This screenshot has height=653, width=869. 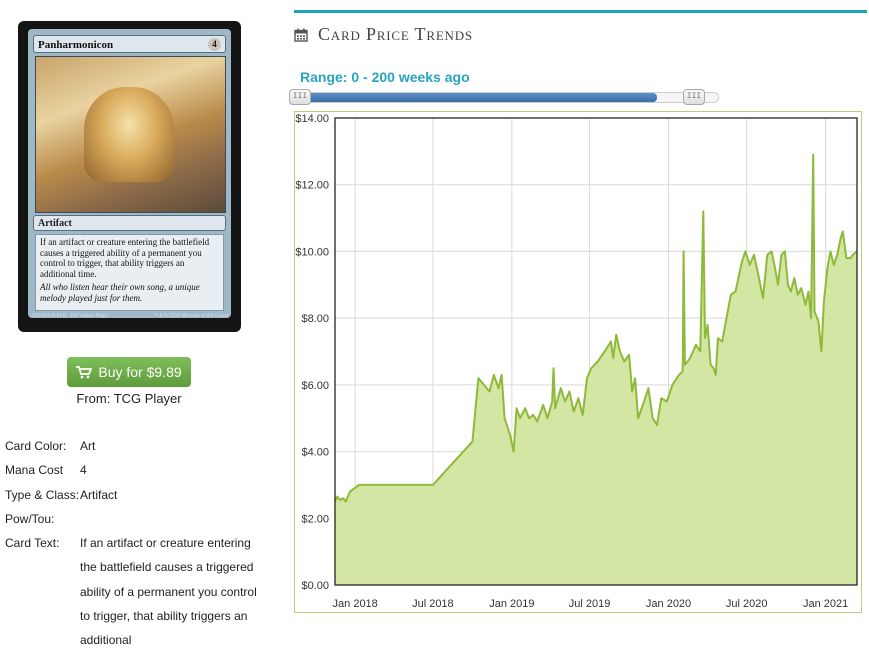 What do you see at coordinates (312, 186) in the screenshot?
I see `y-tick-label: $12.00` at bounding box center [312, 186].